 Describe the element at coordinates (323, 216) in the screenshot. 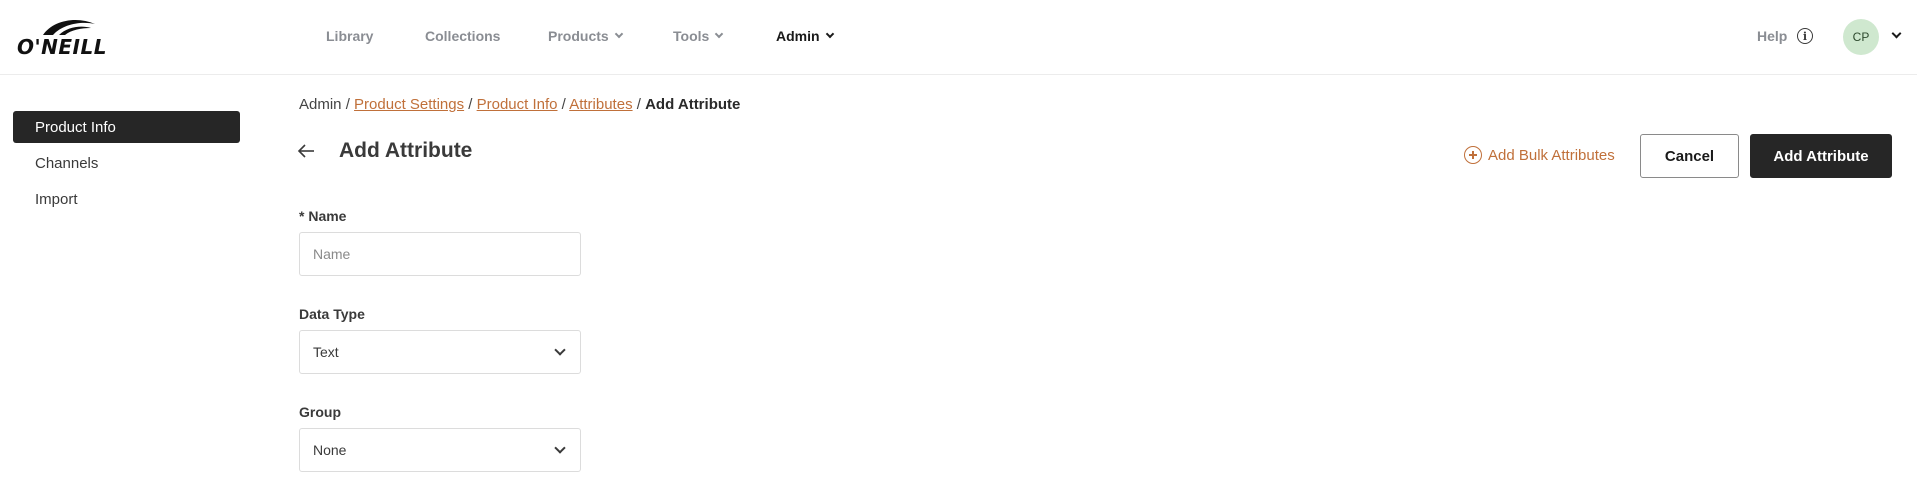

I see `name-field-label: * Name` at that location.